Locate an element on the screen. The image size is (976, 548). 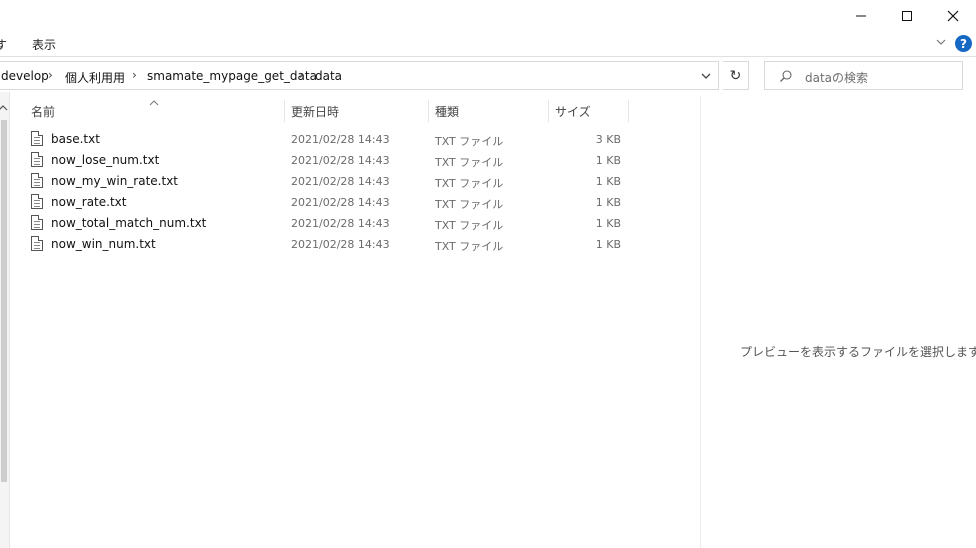
preview-pane-divider is located at coordinates (700, 322).